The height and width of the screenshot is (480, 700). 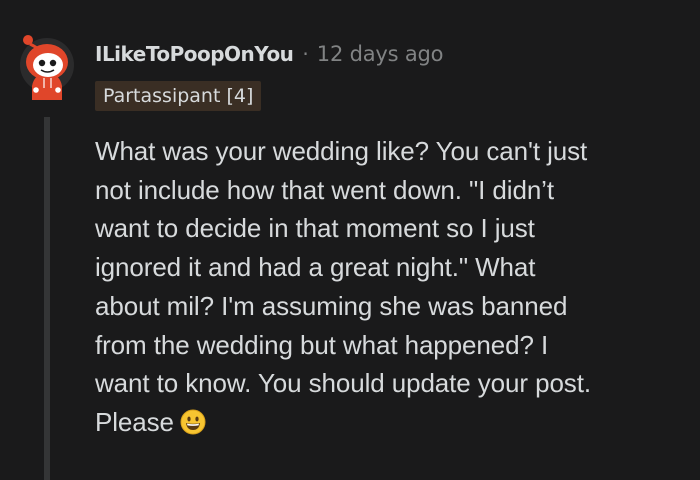 What do you see at coordinates (315, 228) in the screenshot?
I see `comment-body-line: want to decide in that moment so I just` at bounding box center [315, 228].